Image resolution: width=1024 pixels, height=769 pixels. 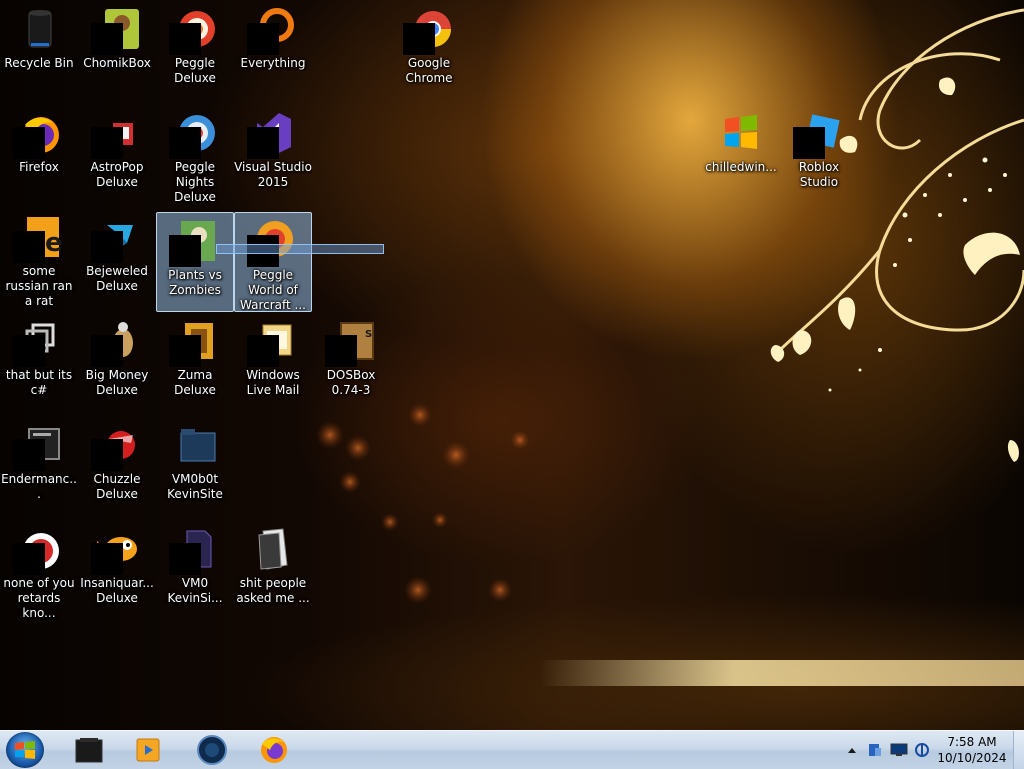 What do you see at coordinates (195, 486) in the screenshot?
I see `desktop-icon-label: VM0b0t KevinSite` at bounding box center [195, 486].